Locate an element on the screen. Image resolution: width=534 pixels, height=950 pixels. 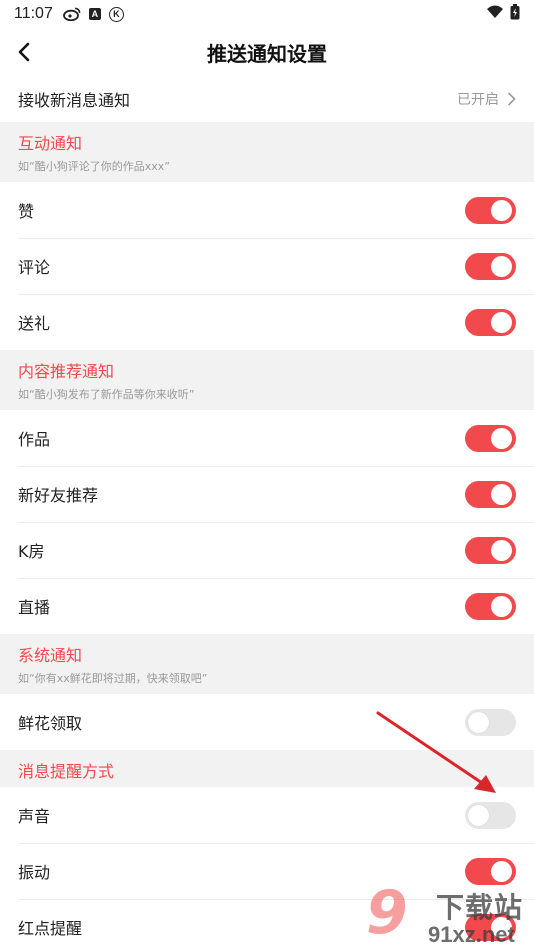
setting-label: 作品 is located at coordinates (34, 439).